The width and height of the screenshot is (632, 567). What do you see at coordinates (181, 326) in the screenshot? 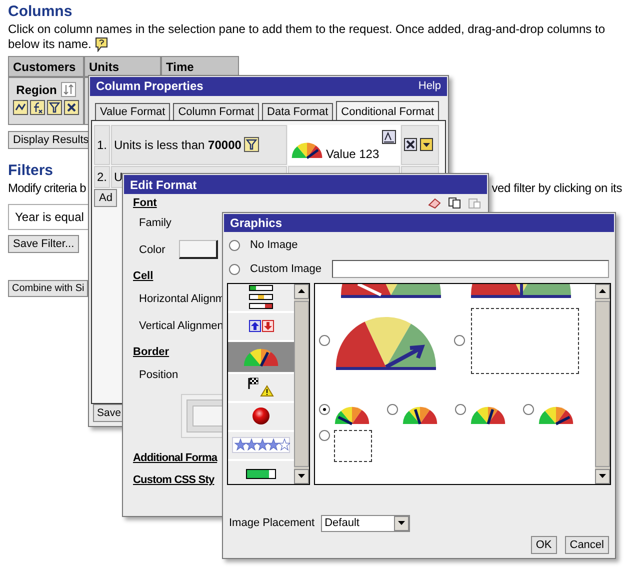
I see `field-label: Vertical Alignmen` at bounding box center [181, 326].